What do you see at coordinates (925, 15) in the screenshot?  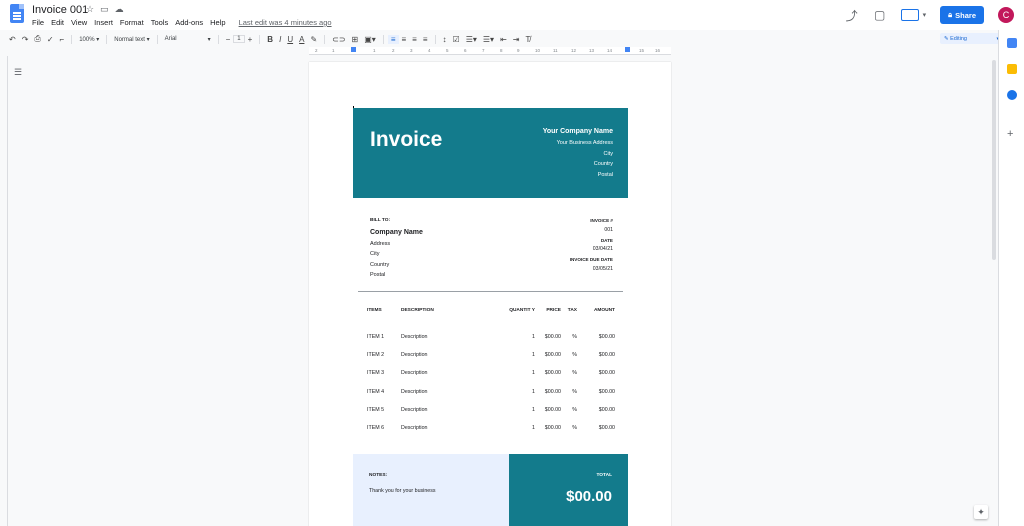 I see `chevron-down-icon: ▾` at bounding box center [925, 15].